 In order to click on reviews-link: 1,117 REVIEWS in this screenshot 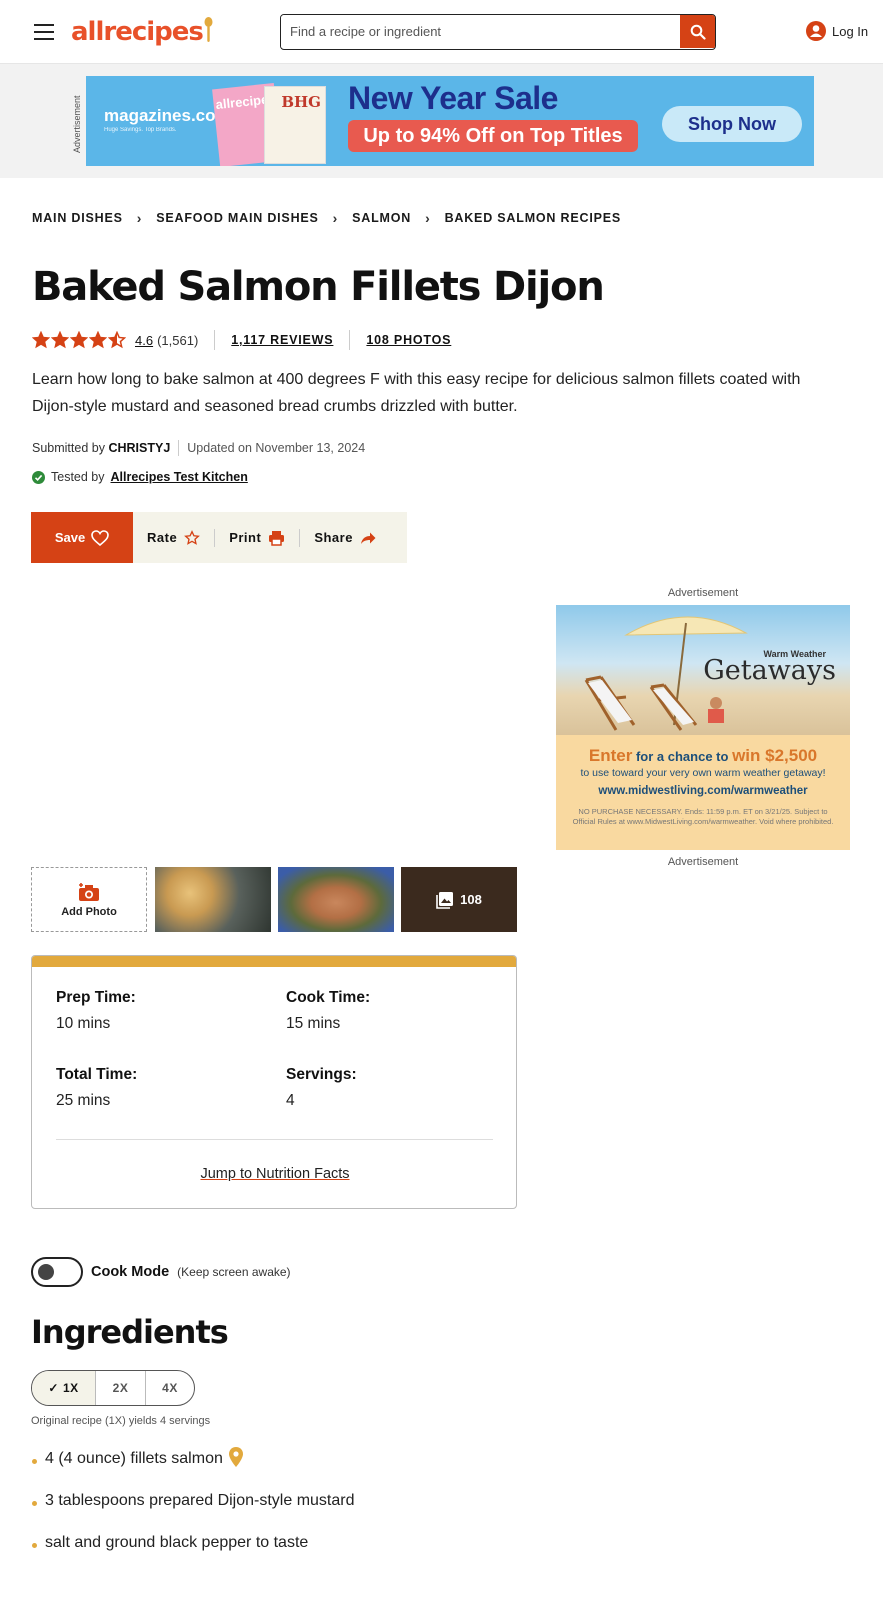, I will do `click(282, 340)`.